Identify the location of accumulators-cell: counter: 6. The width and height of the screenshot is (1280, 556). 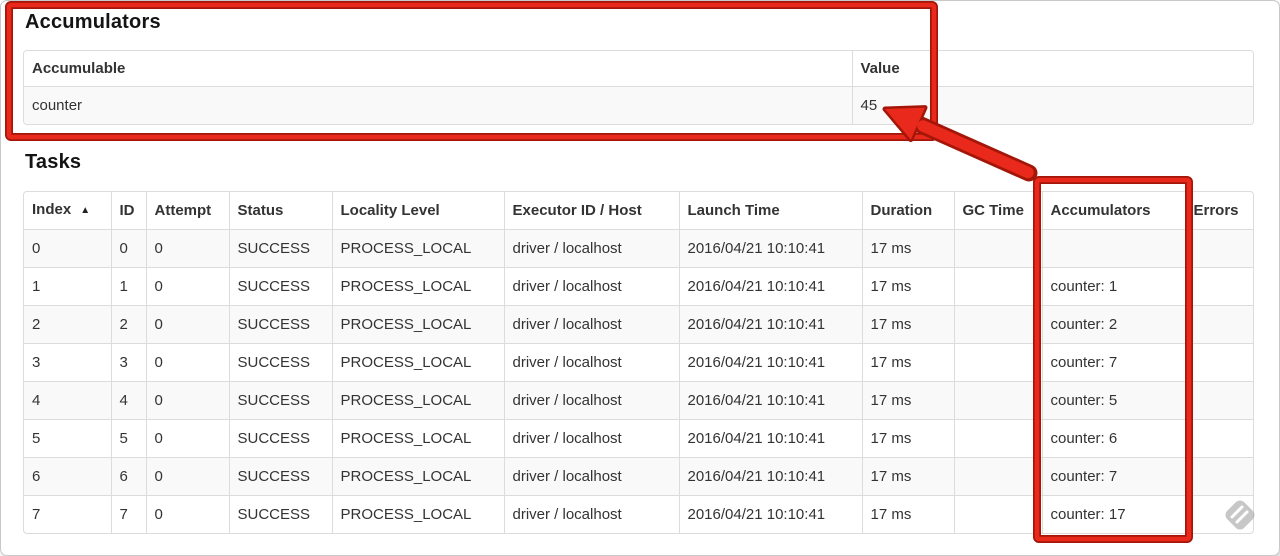
(1113, 438).